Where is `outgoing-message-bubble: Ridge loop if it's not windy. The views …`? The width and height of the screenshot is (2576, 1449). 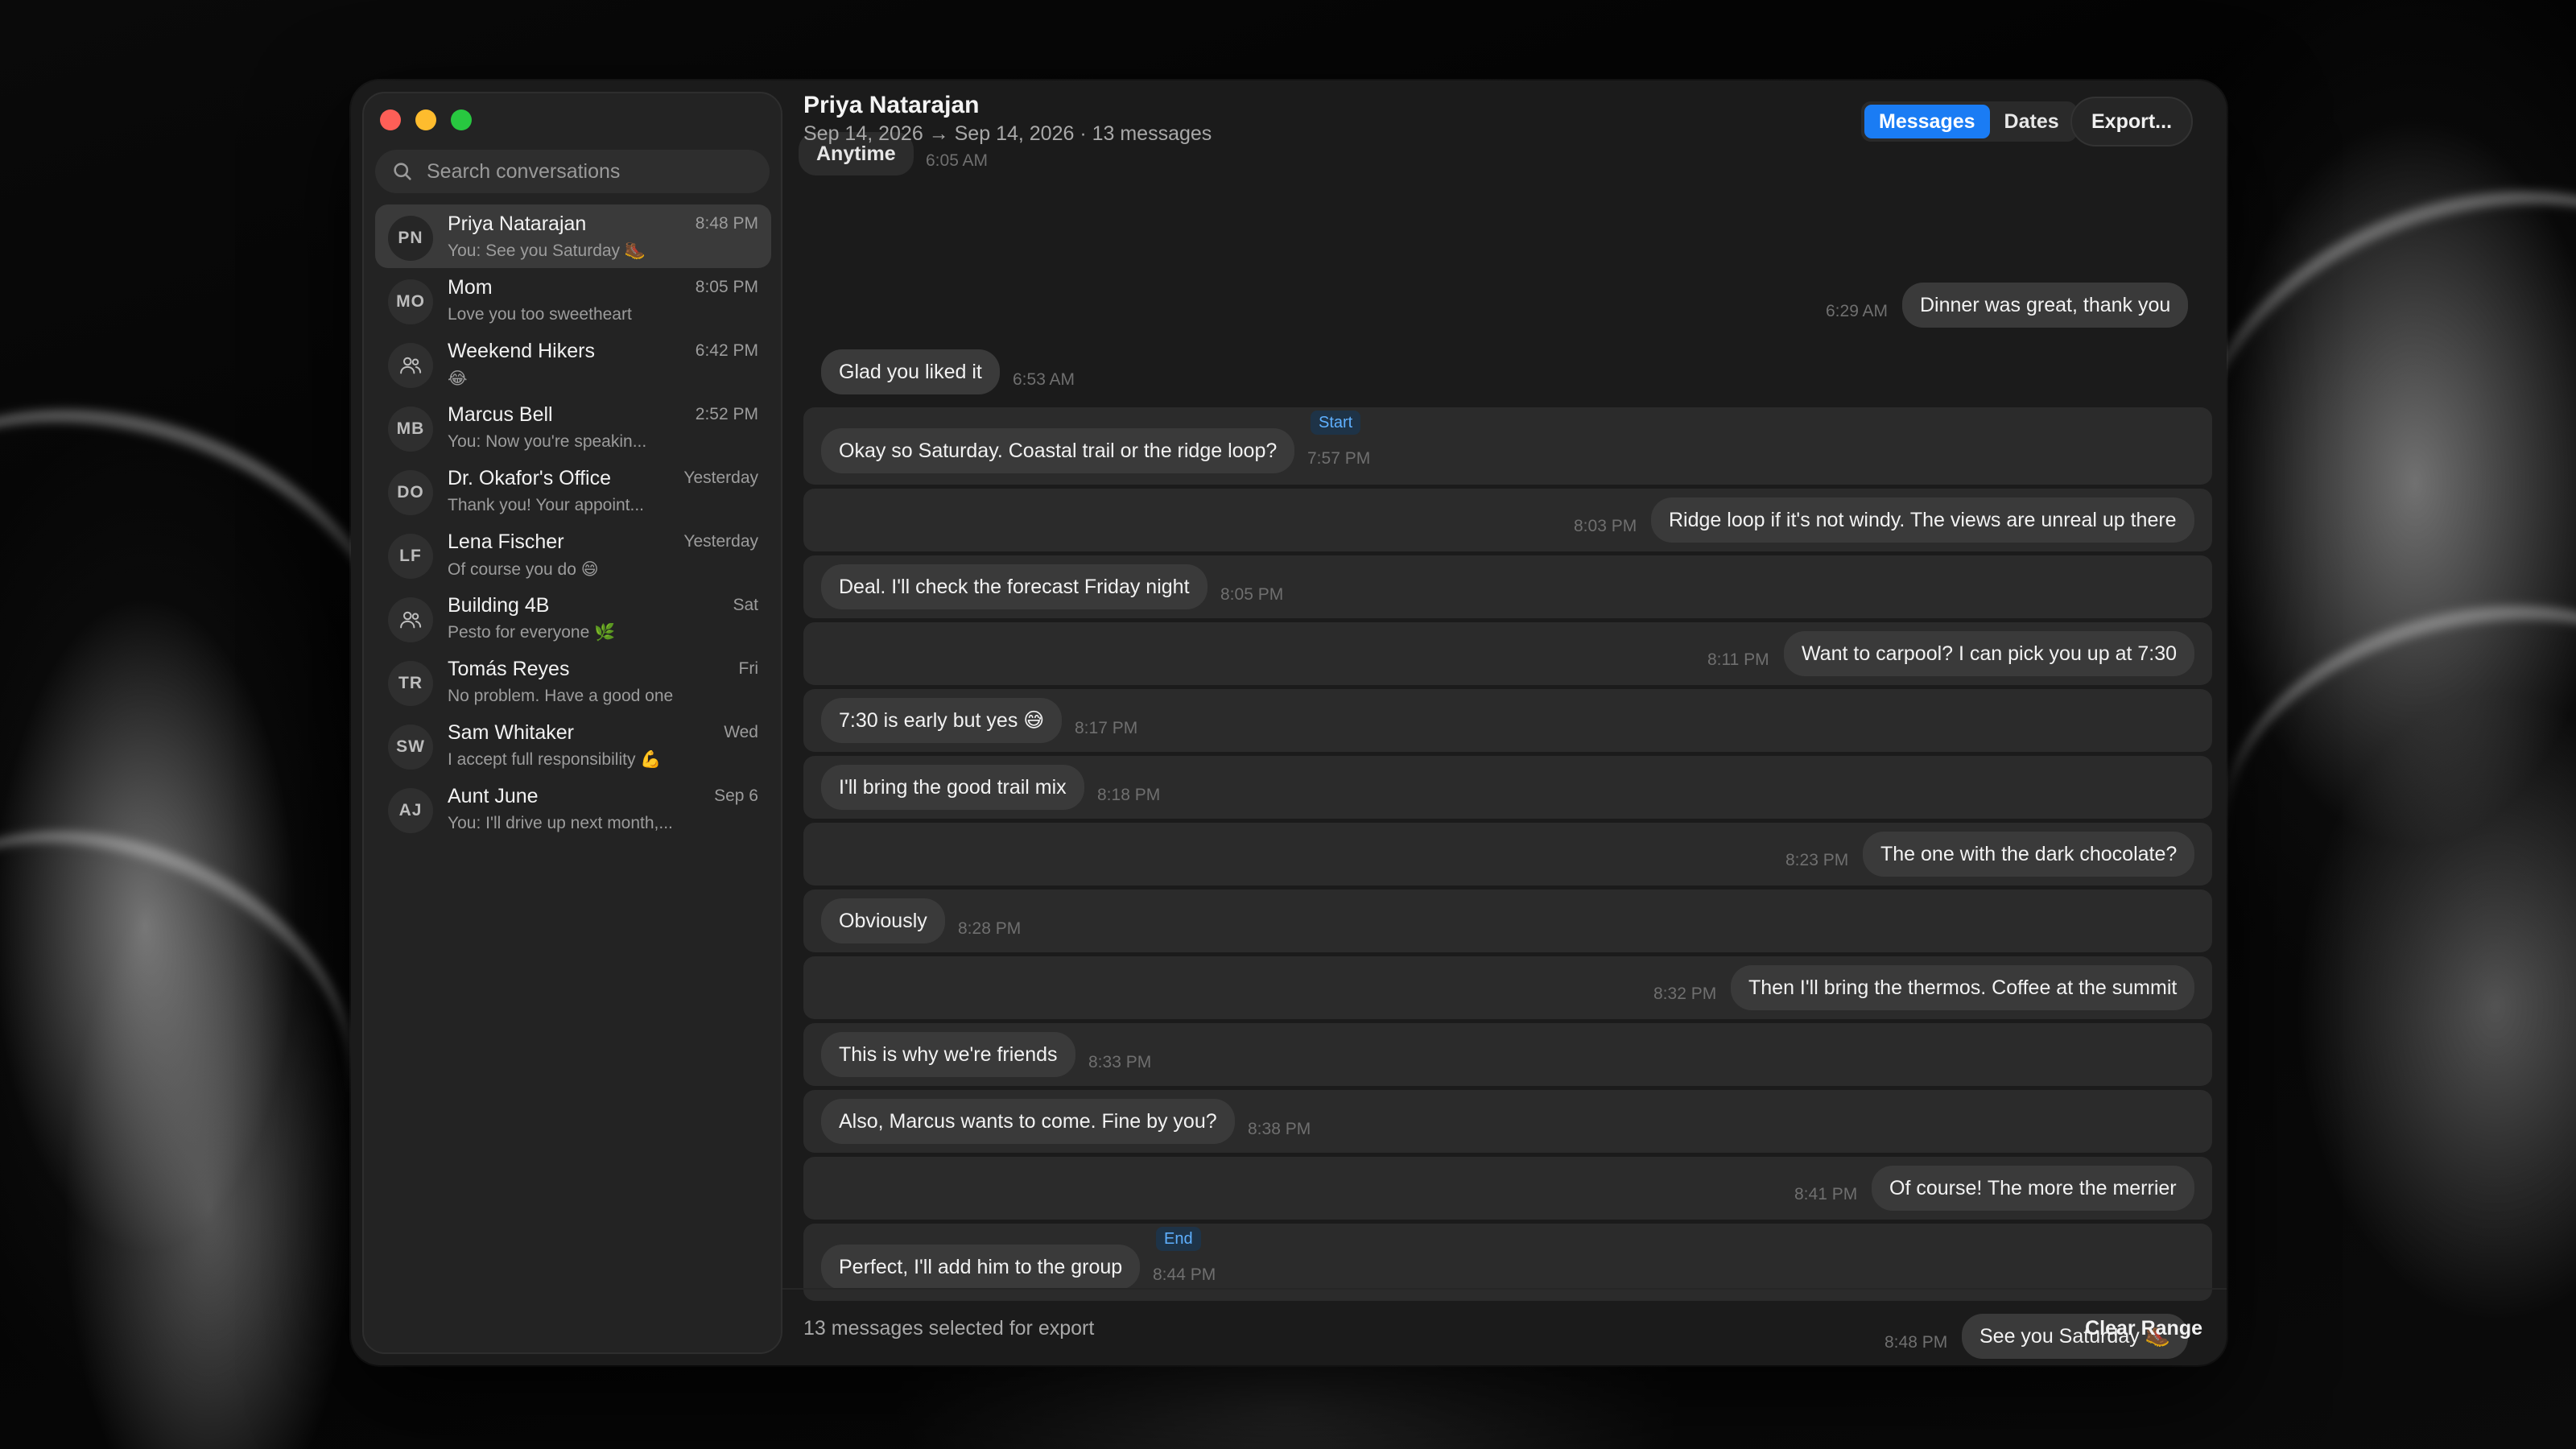
outgoing-message-bubble: Ridge loop if it's not windy. The views … is located at coordinates (1922, 520).